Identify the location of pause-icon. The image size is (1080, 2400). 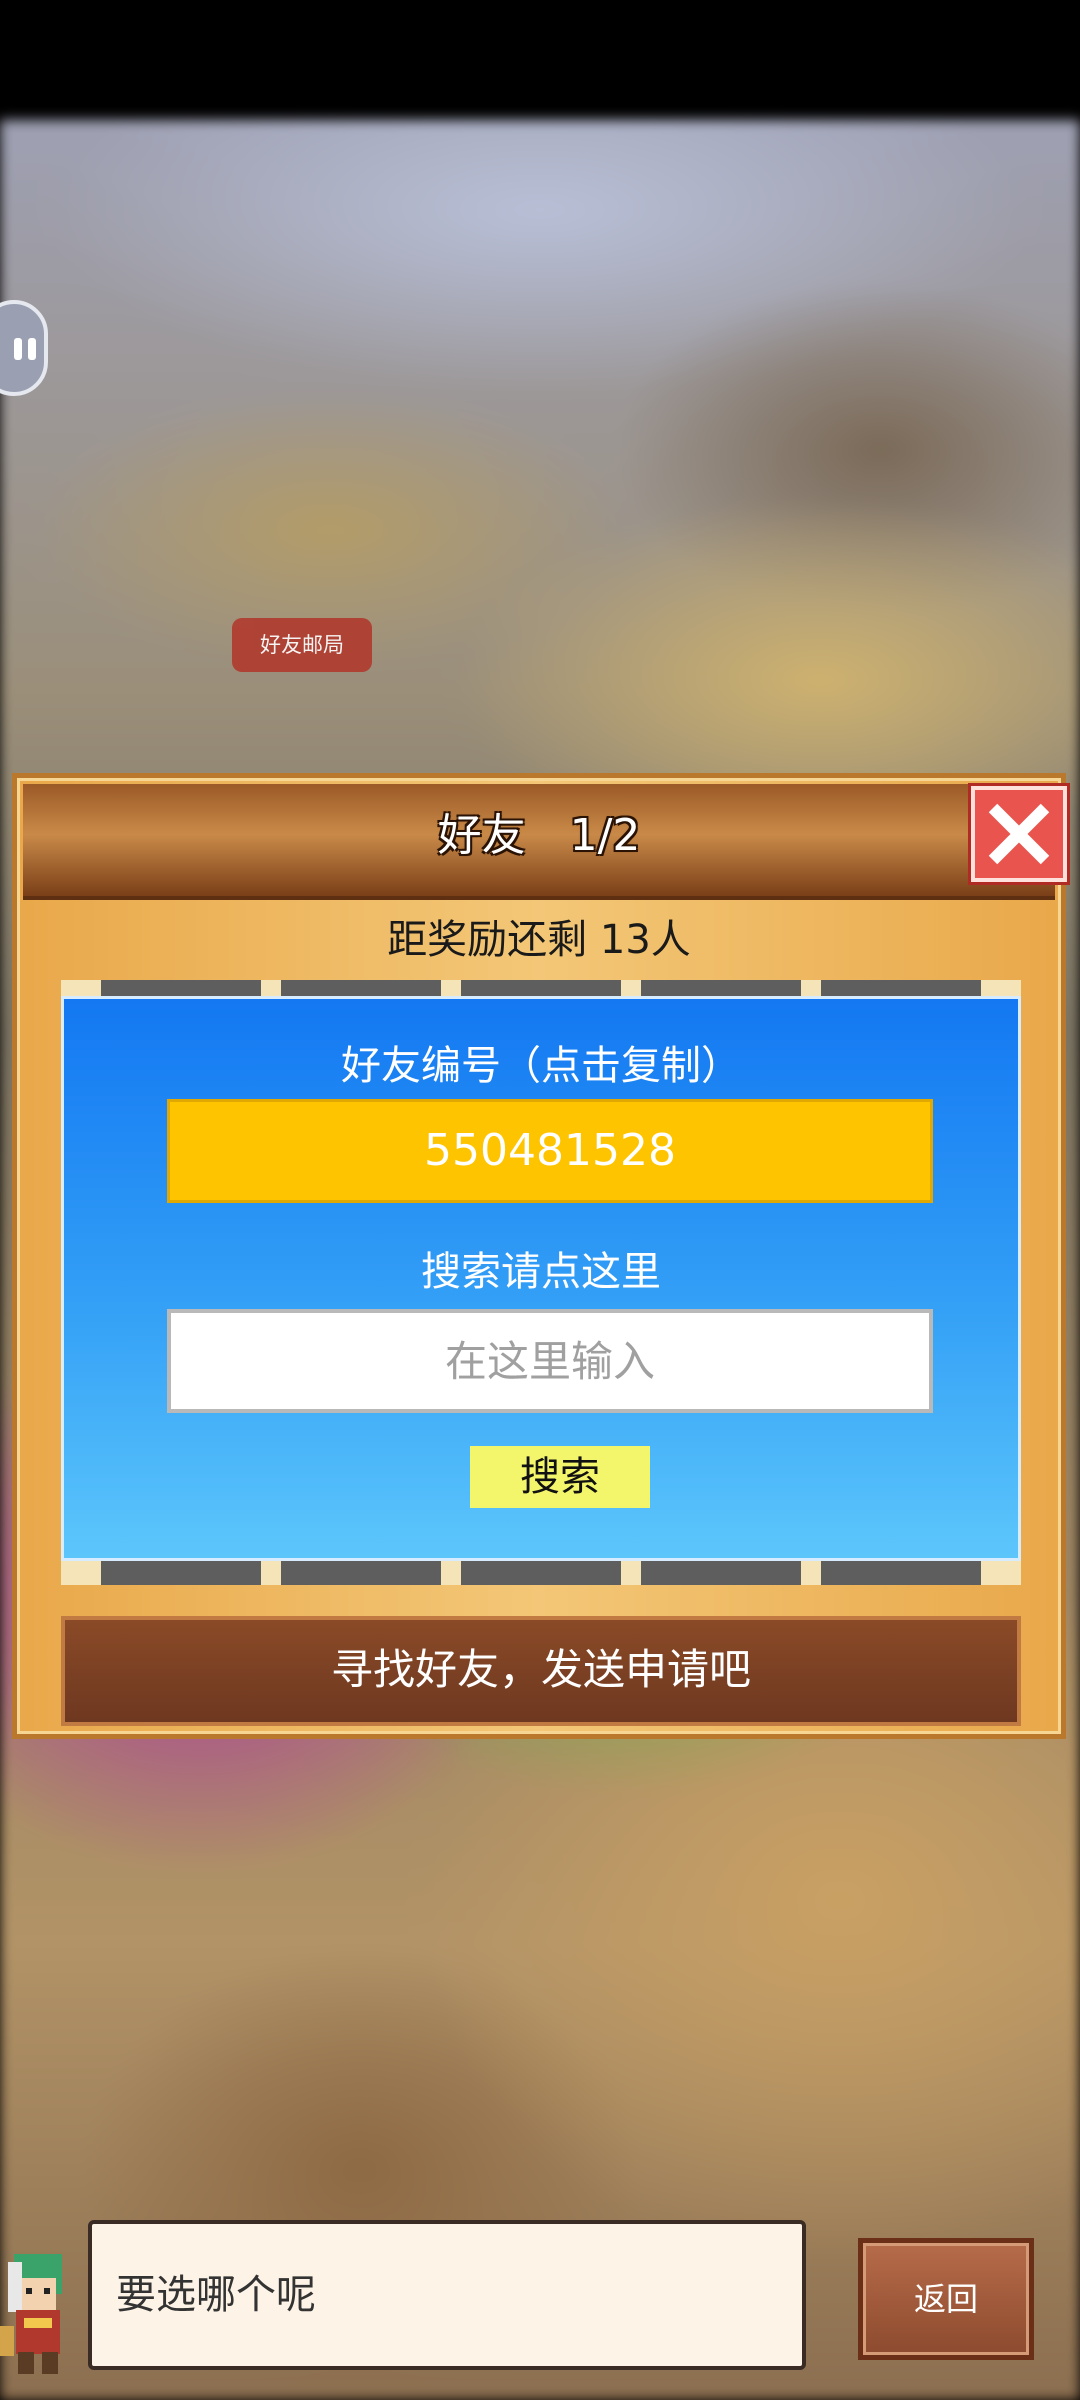
(24, 348).